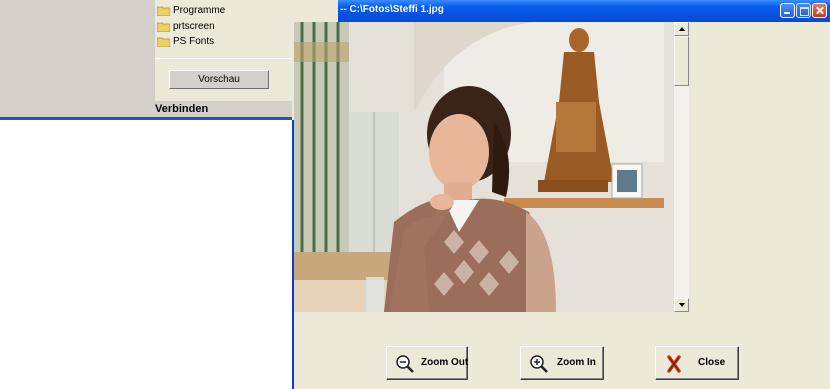 Image resolution: width=830 pixels, height=389 pixels. I want to click on folder-item-prtscreen: prtscreen, so click(186, 27).